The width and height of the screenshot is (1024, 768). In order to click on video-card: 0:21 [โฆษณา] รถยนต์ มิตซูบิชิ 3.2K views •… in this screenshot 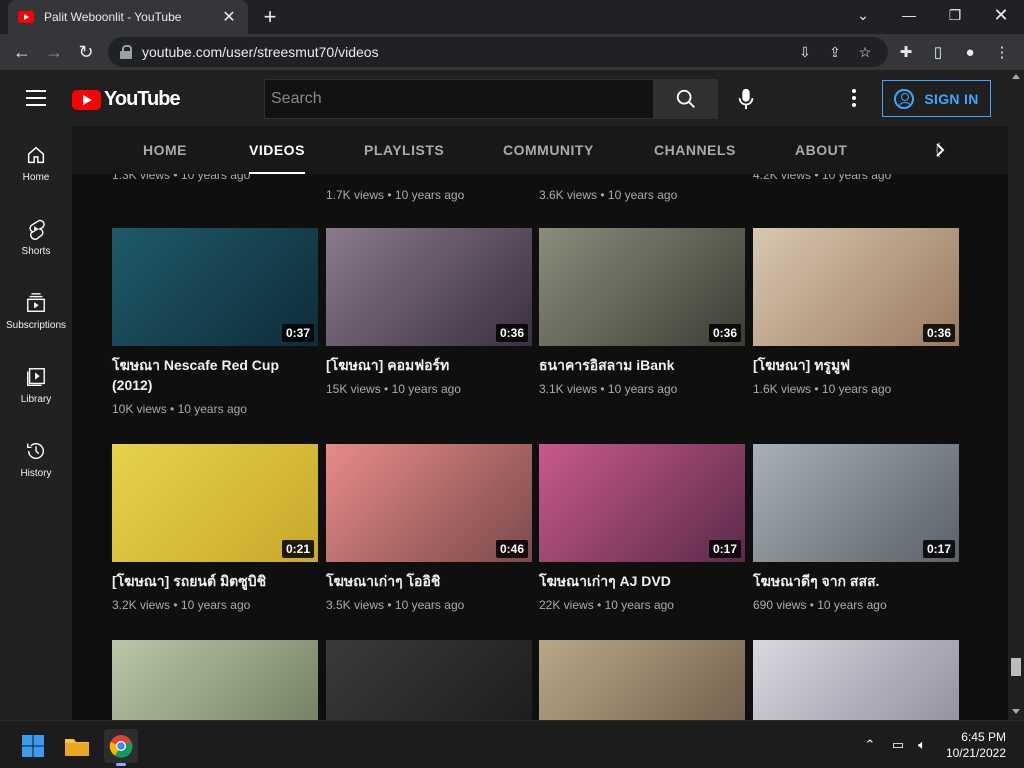, I will do `click(215, 528)`.